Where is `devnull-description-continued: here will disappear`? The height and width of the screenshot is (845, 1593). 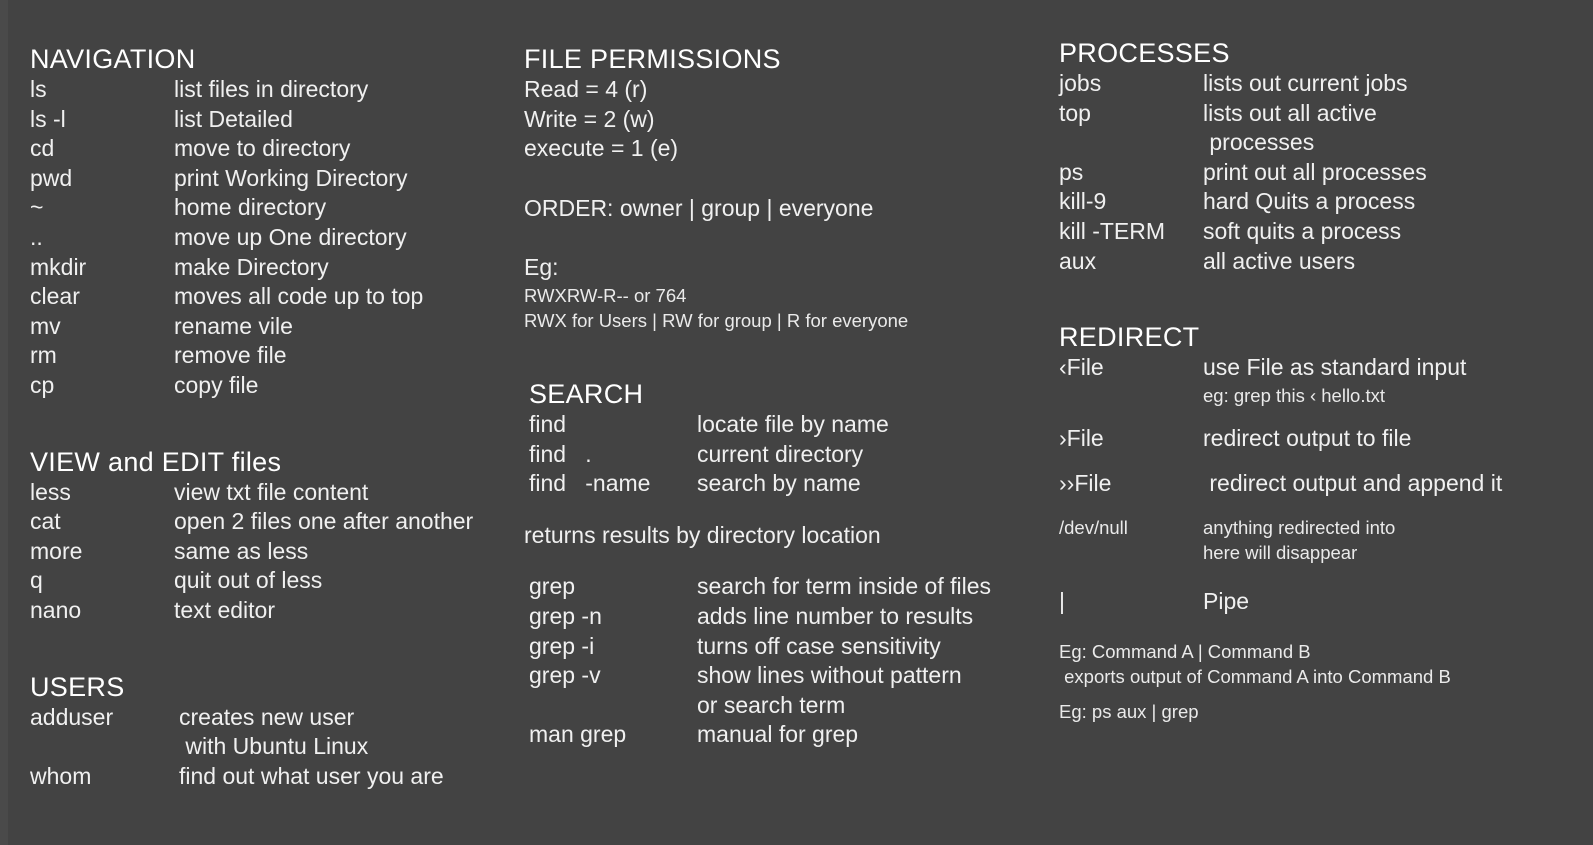 devnull-description-continued: here will disappear is located at coordinates (1280, 552).